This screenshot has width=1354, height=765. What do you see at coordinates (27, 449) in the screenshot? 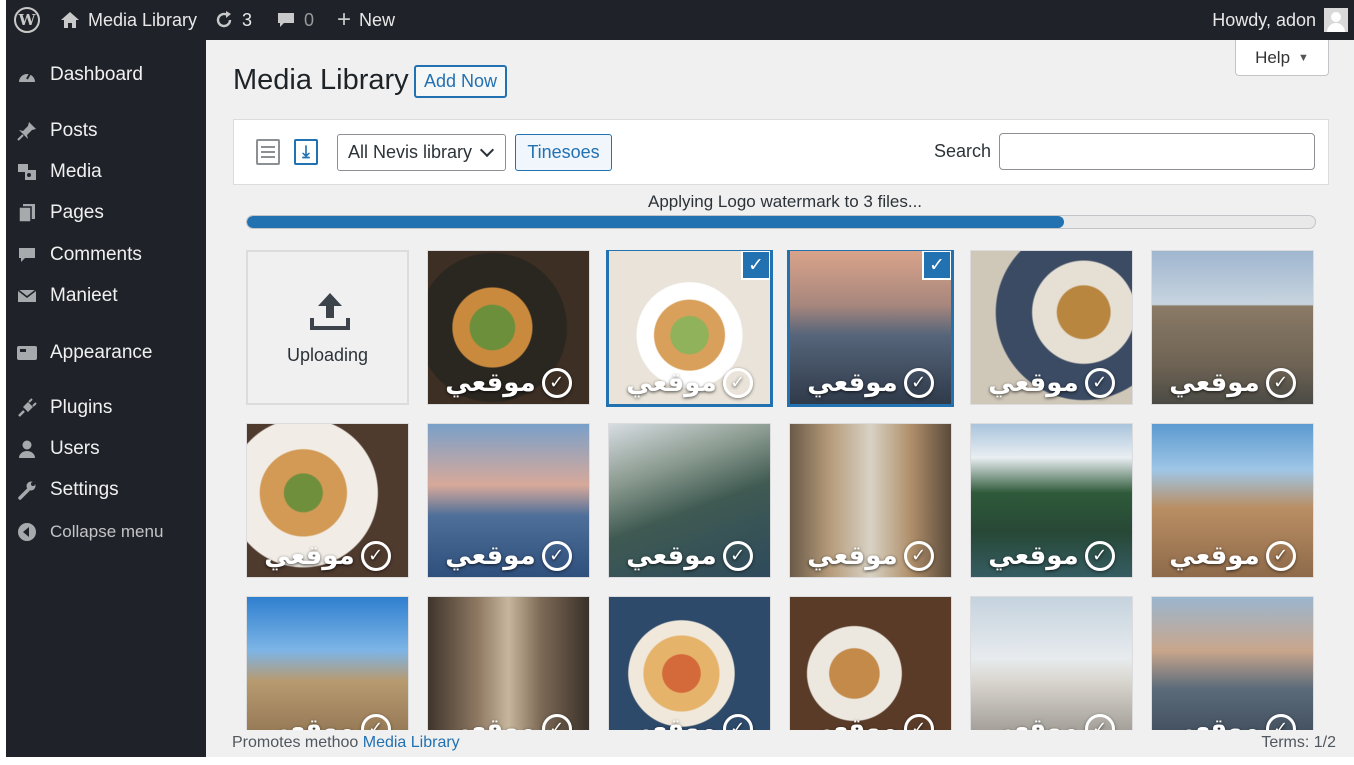
I see `user-icon` at bounding box center [27, 449].